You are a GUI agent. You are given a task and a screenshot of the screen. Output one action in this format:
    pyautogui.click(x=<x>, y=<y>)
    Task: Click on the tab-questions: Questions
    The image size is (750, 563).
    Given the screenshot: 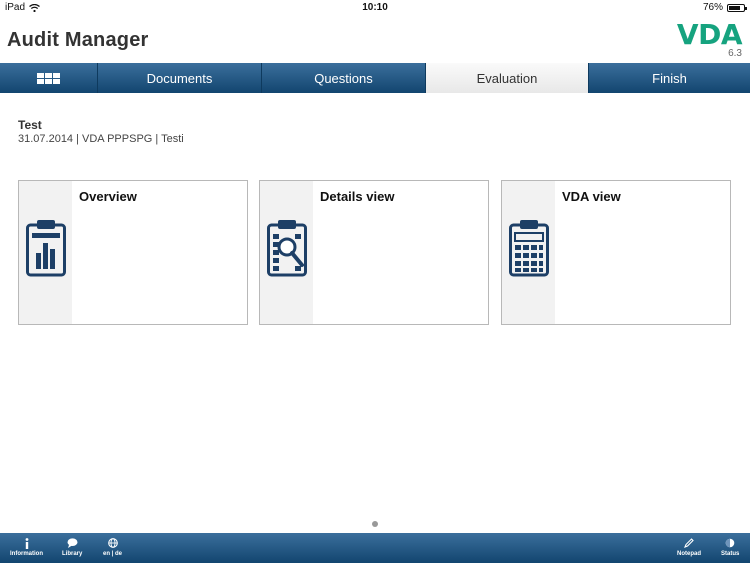 What is the action you would take?
    pyautogui.click(x=344, y=78)
    